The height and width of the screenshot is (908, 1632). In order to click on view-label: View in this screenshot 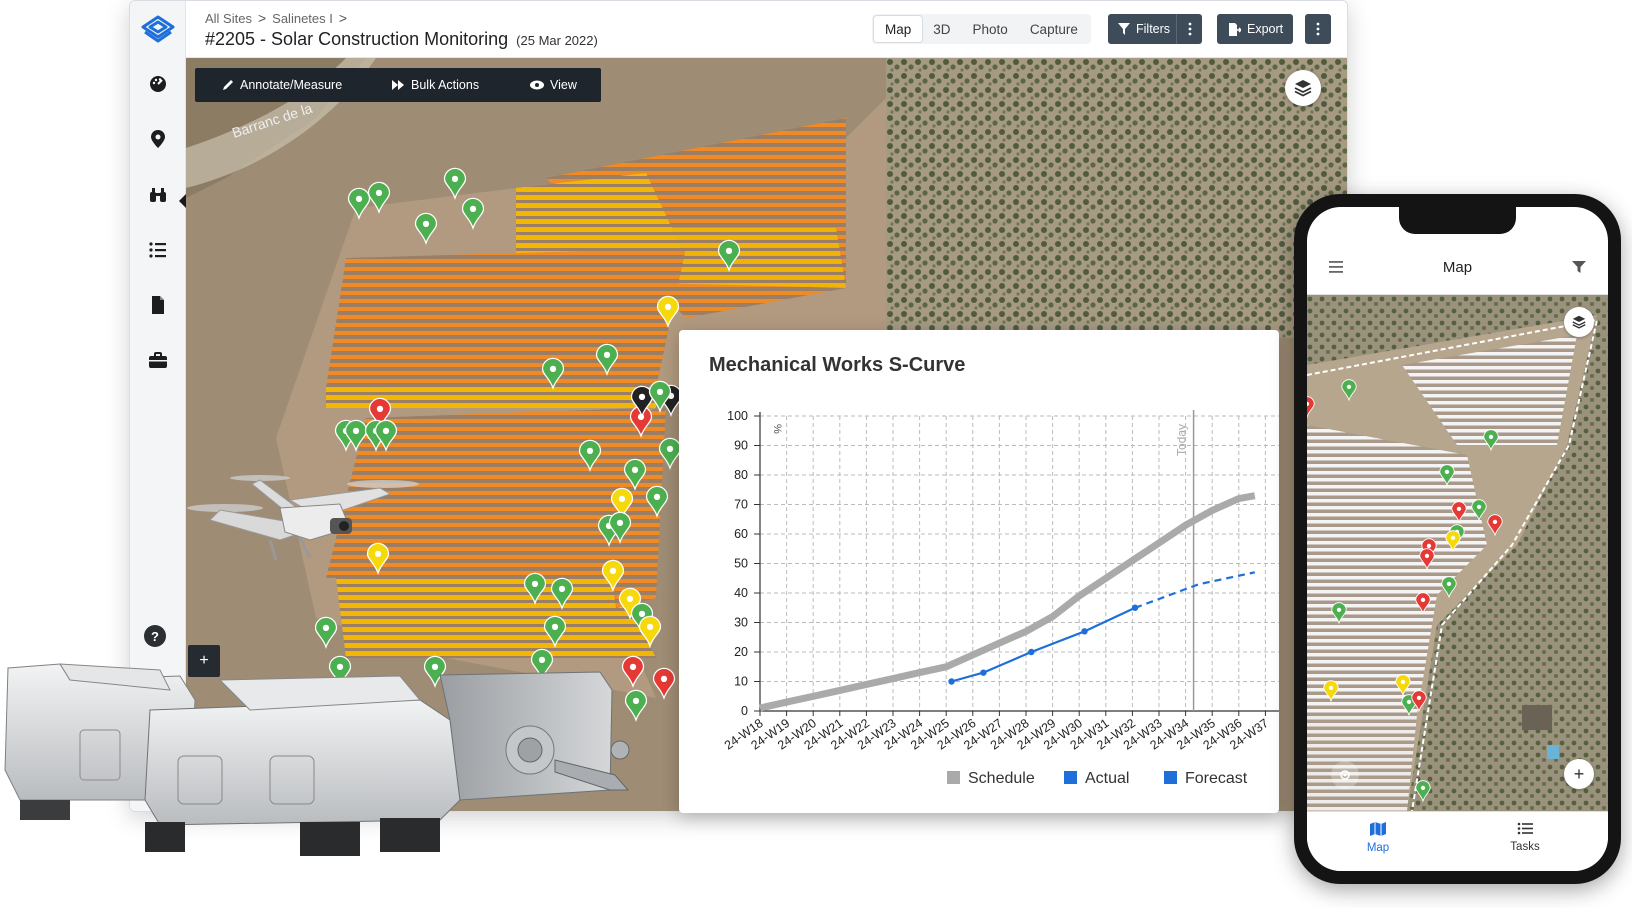, I will do `click(563, 85)`.